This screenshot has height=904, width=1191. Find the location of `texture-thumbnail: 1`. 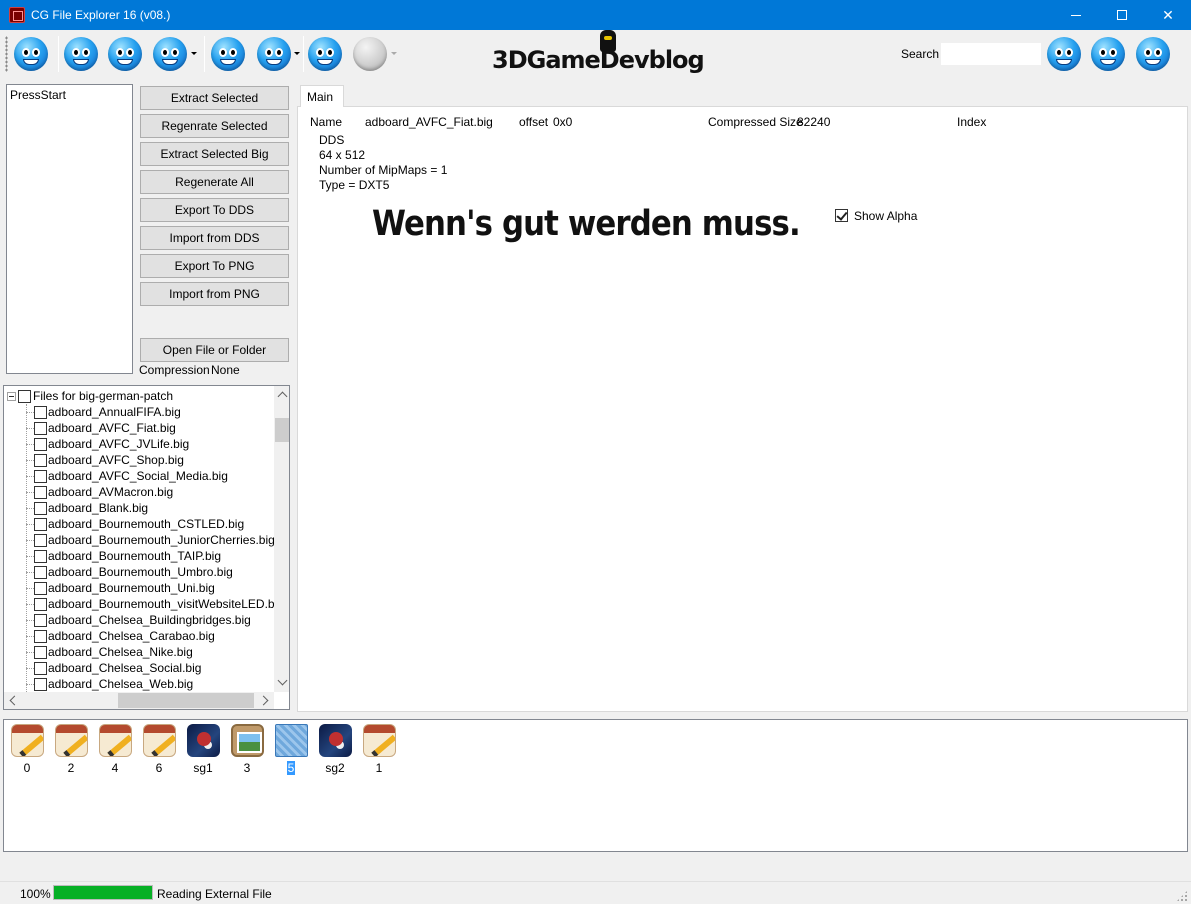

texture-thumbnail: 1 is located at coordinates (379, 752).